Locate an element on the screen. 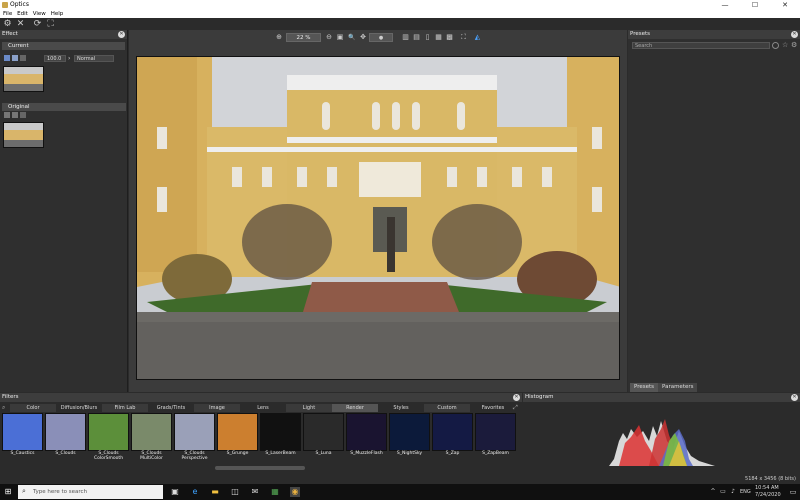 The image size is (800, 500). menu-edit: Edit is located at coordinates (22, 14).